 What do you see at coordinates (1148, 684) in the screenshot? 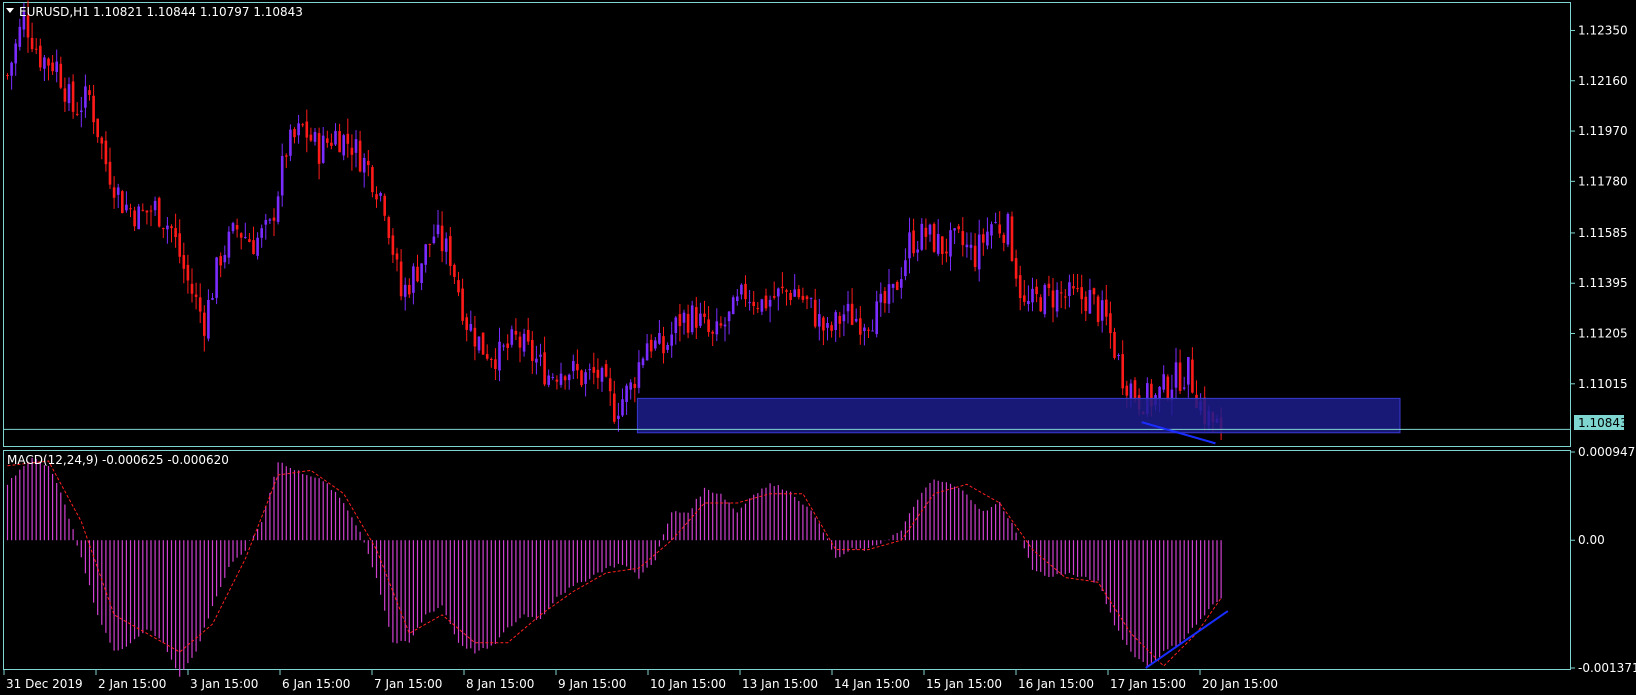
I see `time-tick-label: 17 Jan 15:00` at bounding box center [1148, 684].